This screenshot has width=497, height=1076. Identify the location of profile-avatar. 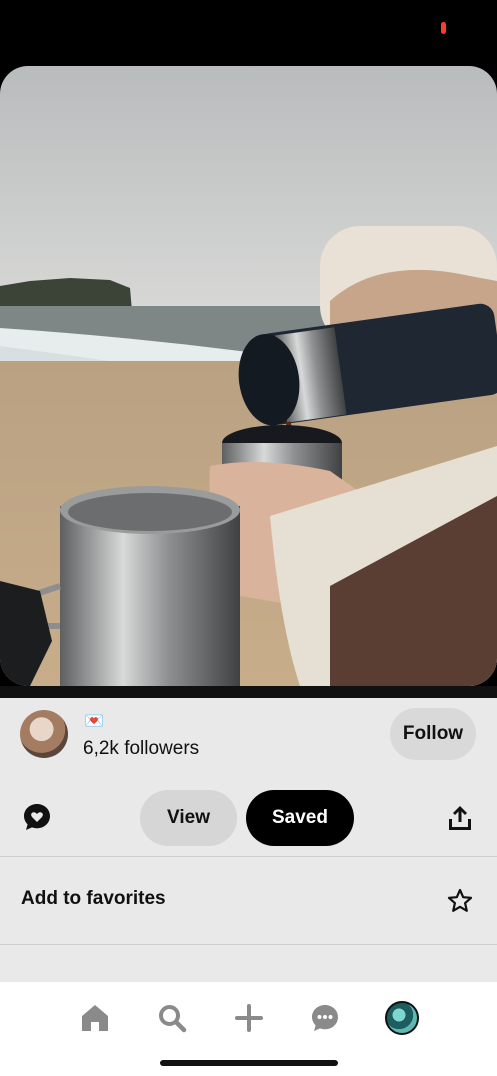
(402, 1018).